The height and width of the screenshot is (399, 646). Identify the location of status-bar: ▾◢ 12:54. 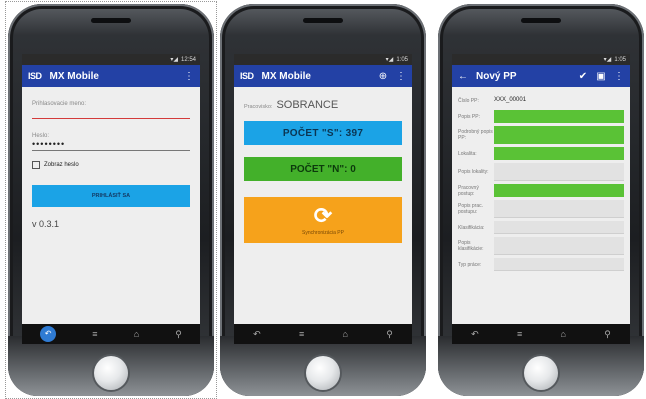
(111, 59).